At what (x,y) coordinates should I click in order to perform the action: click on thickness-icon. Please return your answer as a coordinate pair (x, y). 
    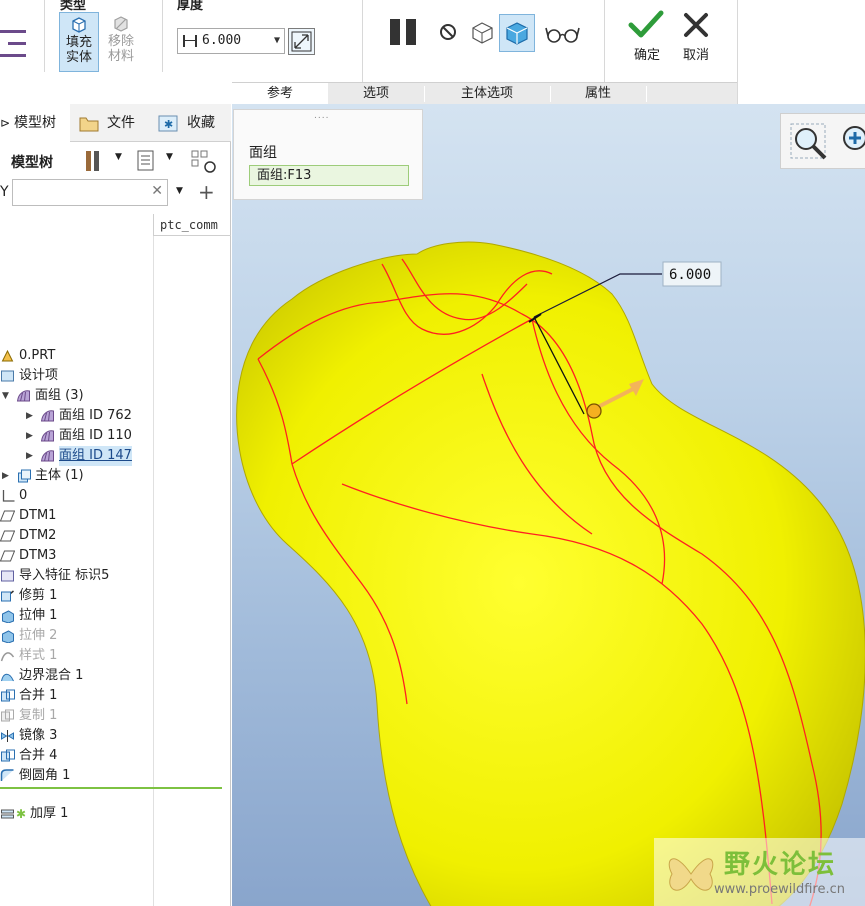
    Looking at the image, I should click on (190, 41).